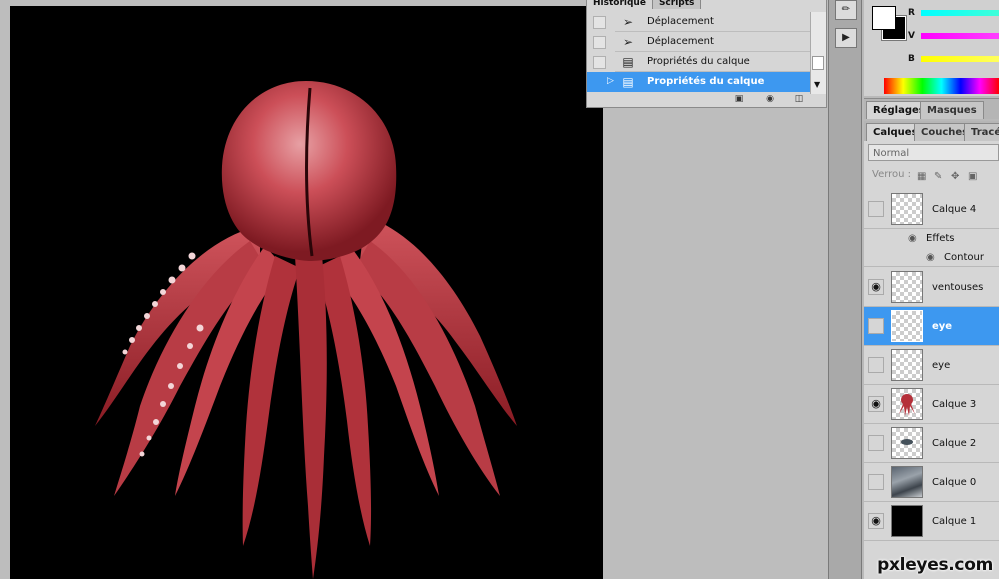 The image size is (999, 579). I want to click on tab-scripts: Scripts, so click(677, 4).